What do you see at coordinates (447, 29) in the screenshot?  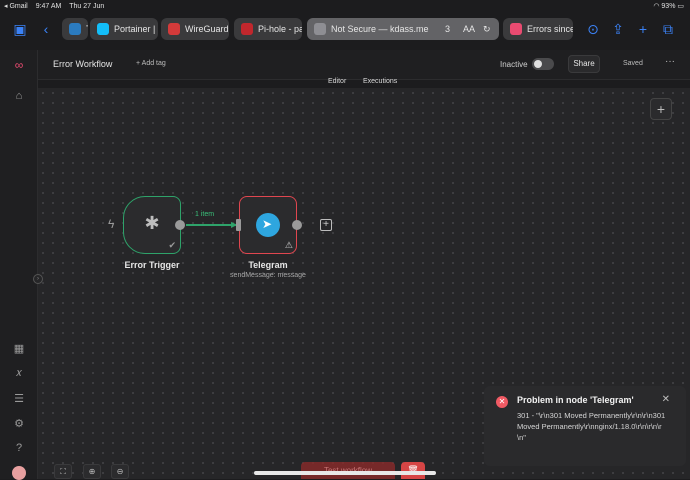 I see `extension-count: 3` at bounding box center [447, 29].